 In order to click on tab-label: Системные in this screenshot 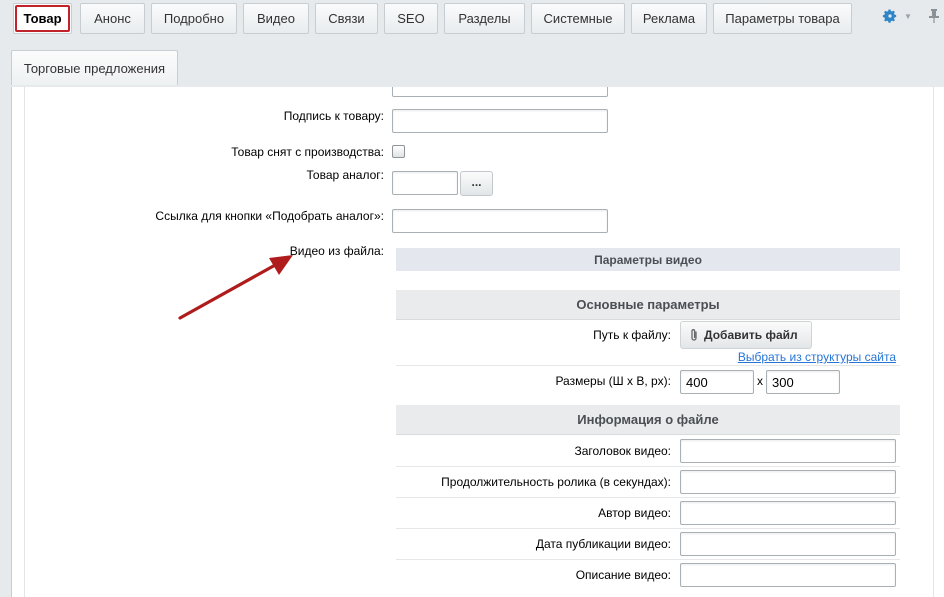, I will do `click(578, 18)`.